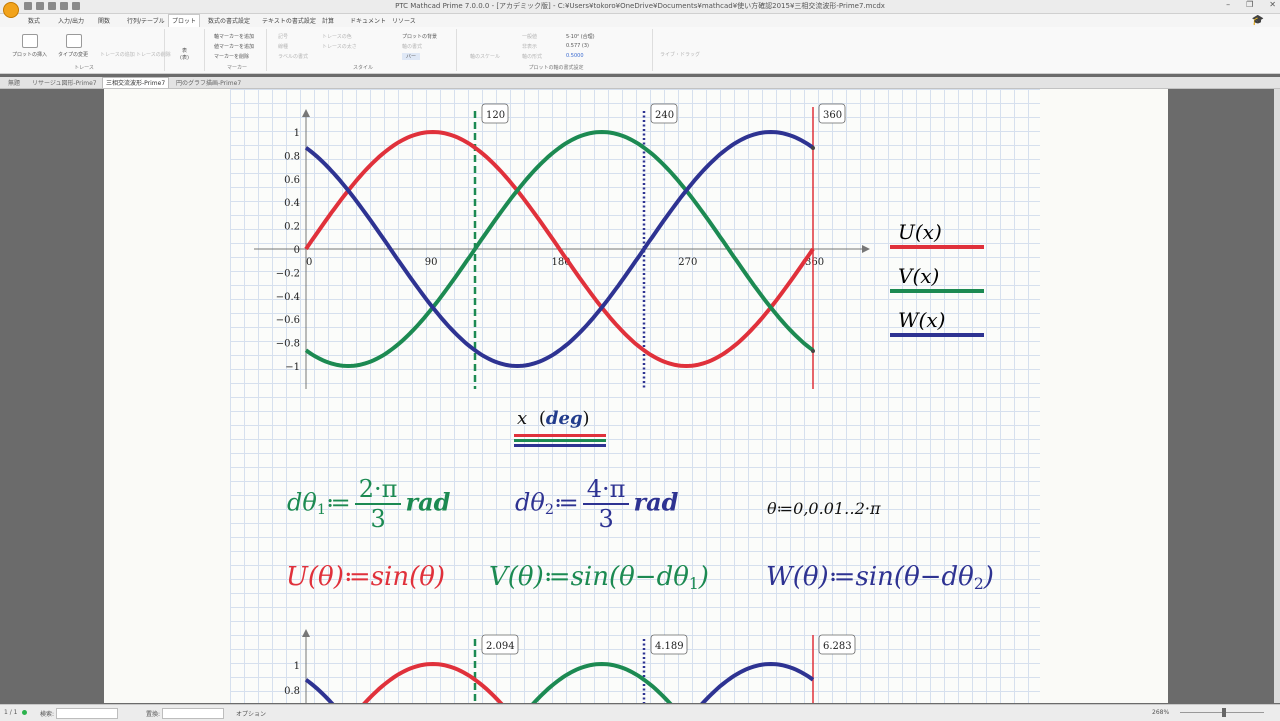 This screenshot has height=721, width=1280. Describe the element at coordinates (71, 20) in the screenshot. I see `tab-io: 入力/出力` at that location.